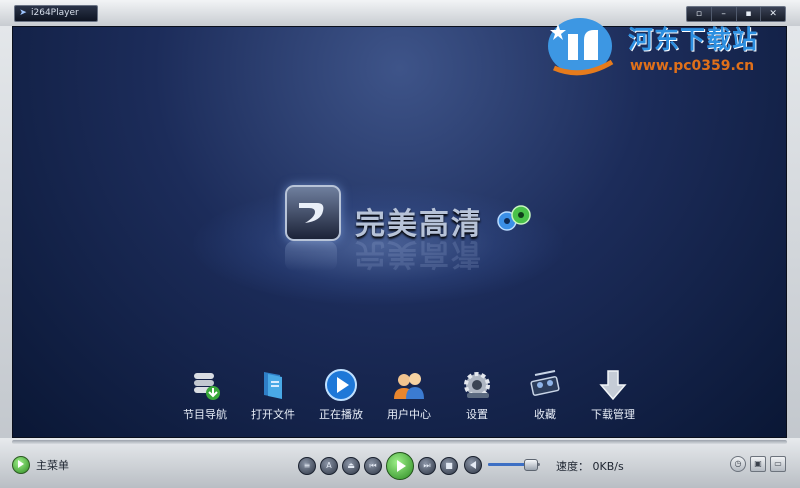 The height and width of the screenshot is (488, 800). Describe the element at coordinates (341, 414) in the screenshot. I see `menu-item-label: 正在播放` at that location.